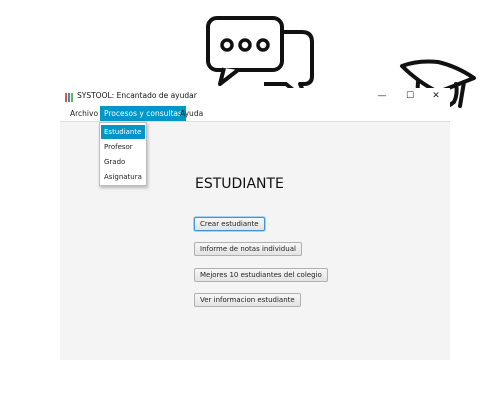  Describe the element at coordinates (123, 132) in the screenshot. I see `menu-item-estudiante: Estudiante` at that location.